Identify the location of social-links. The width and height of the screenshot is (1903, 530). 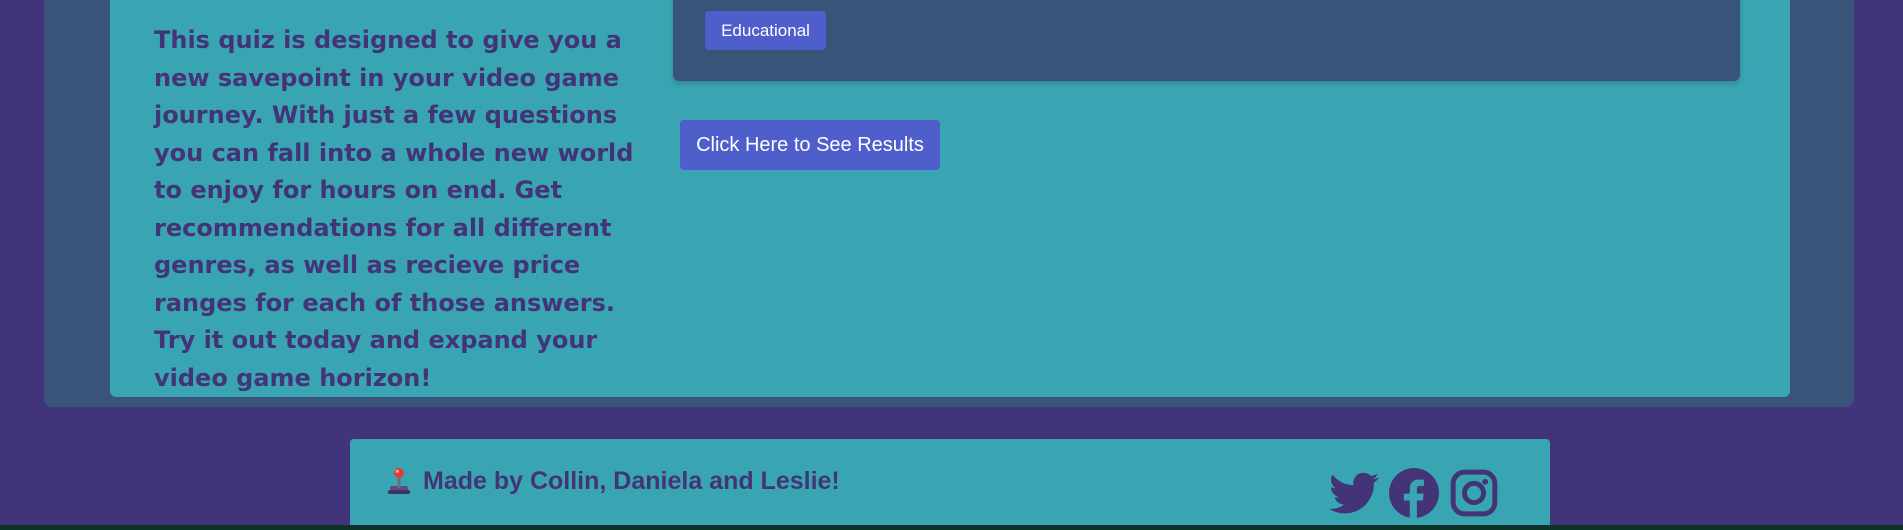
(1419, 493).